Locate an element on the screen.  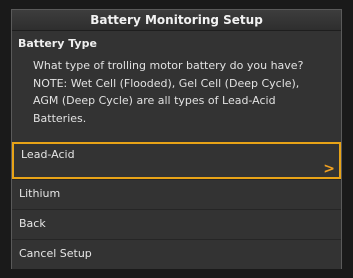
menu-item-label: Cancel Setup is located at coordinates (55, 253).